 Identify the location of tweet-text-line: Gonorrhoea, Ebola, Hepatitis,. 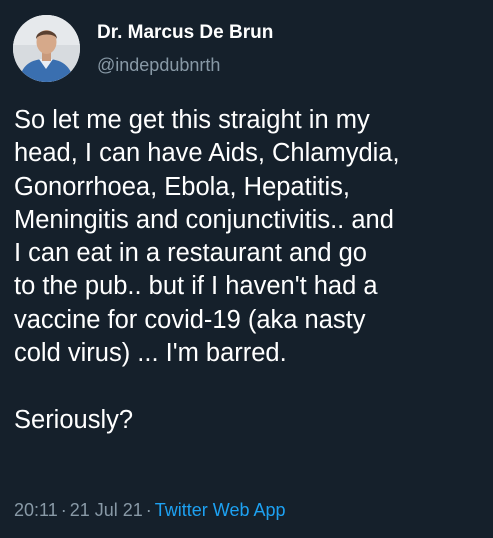
(182, 186).